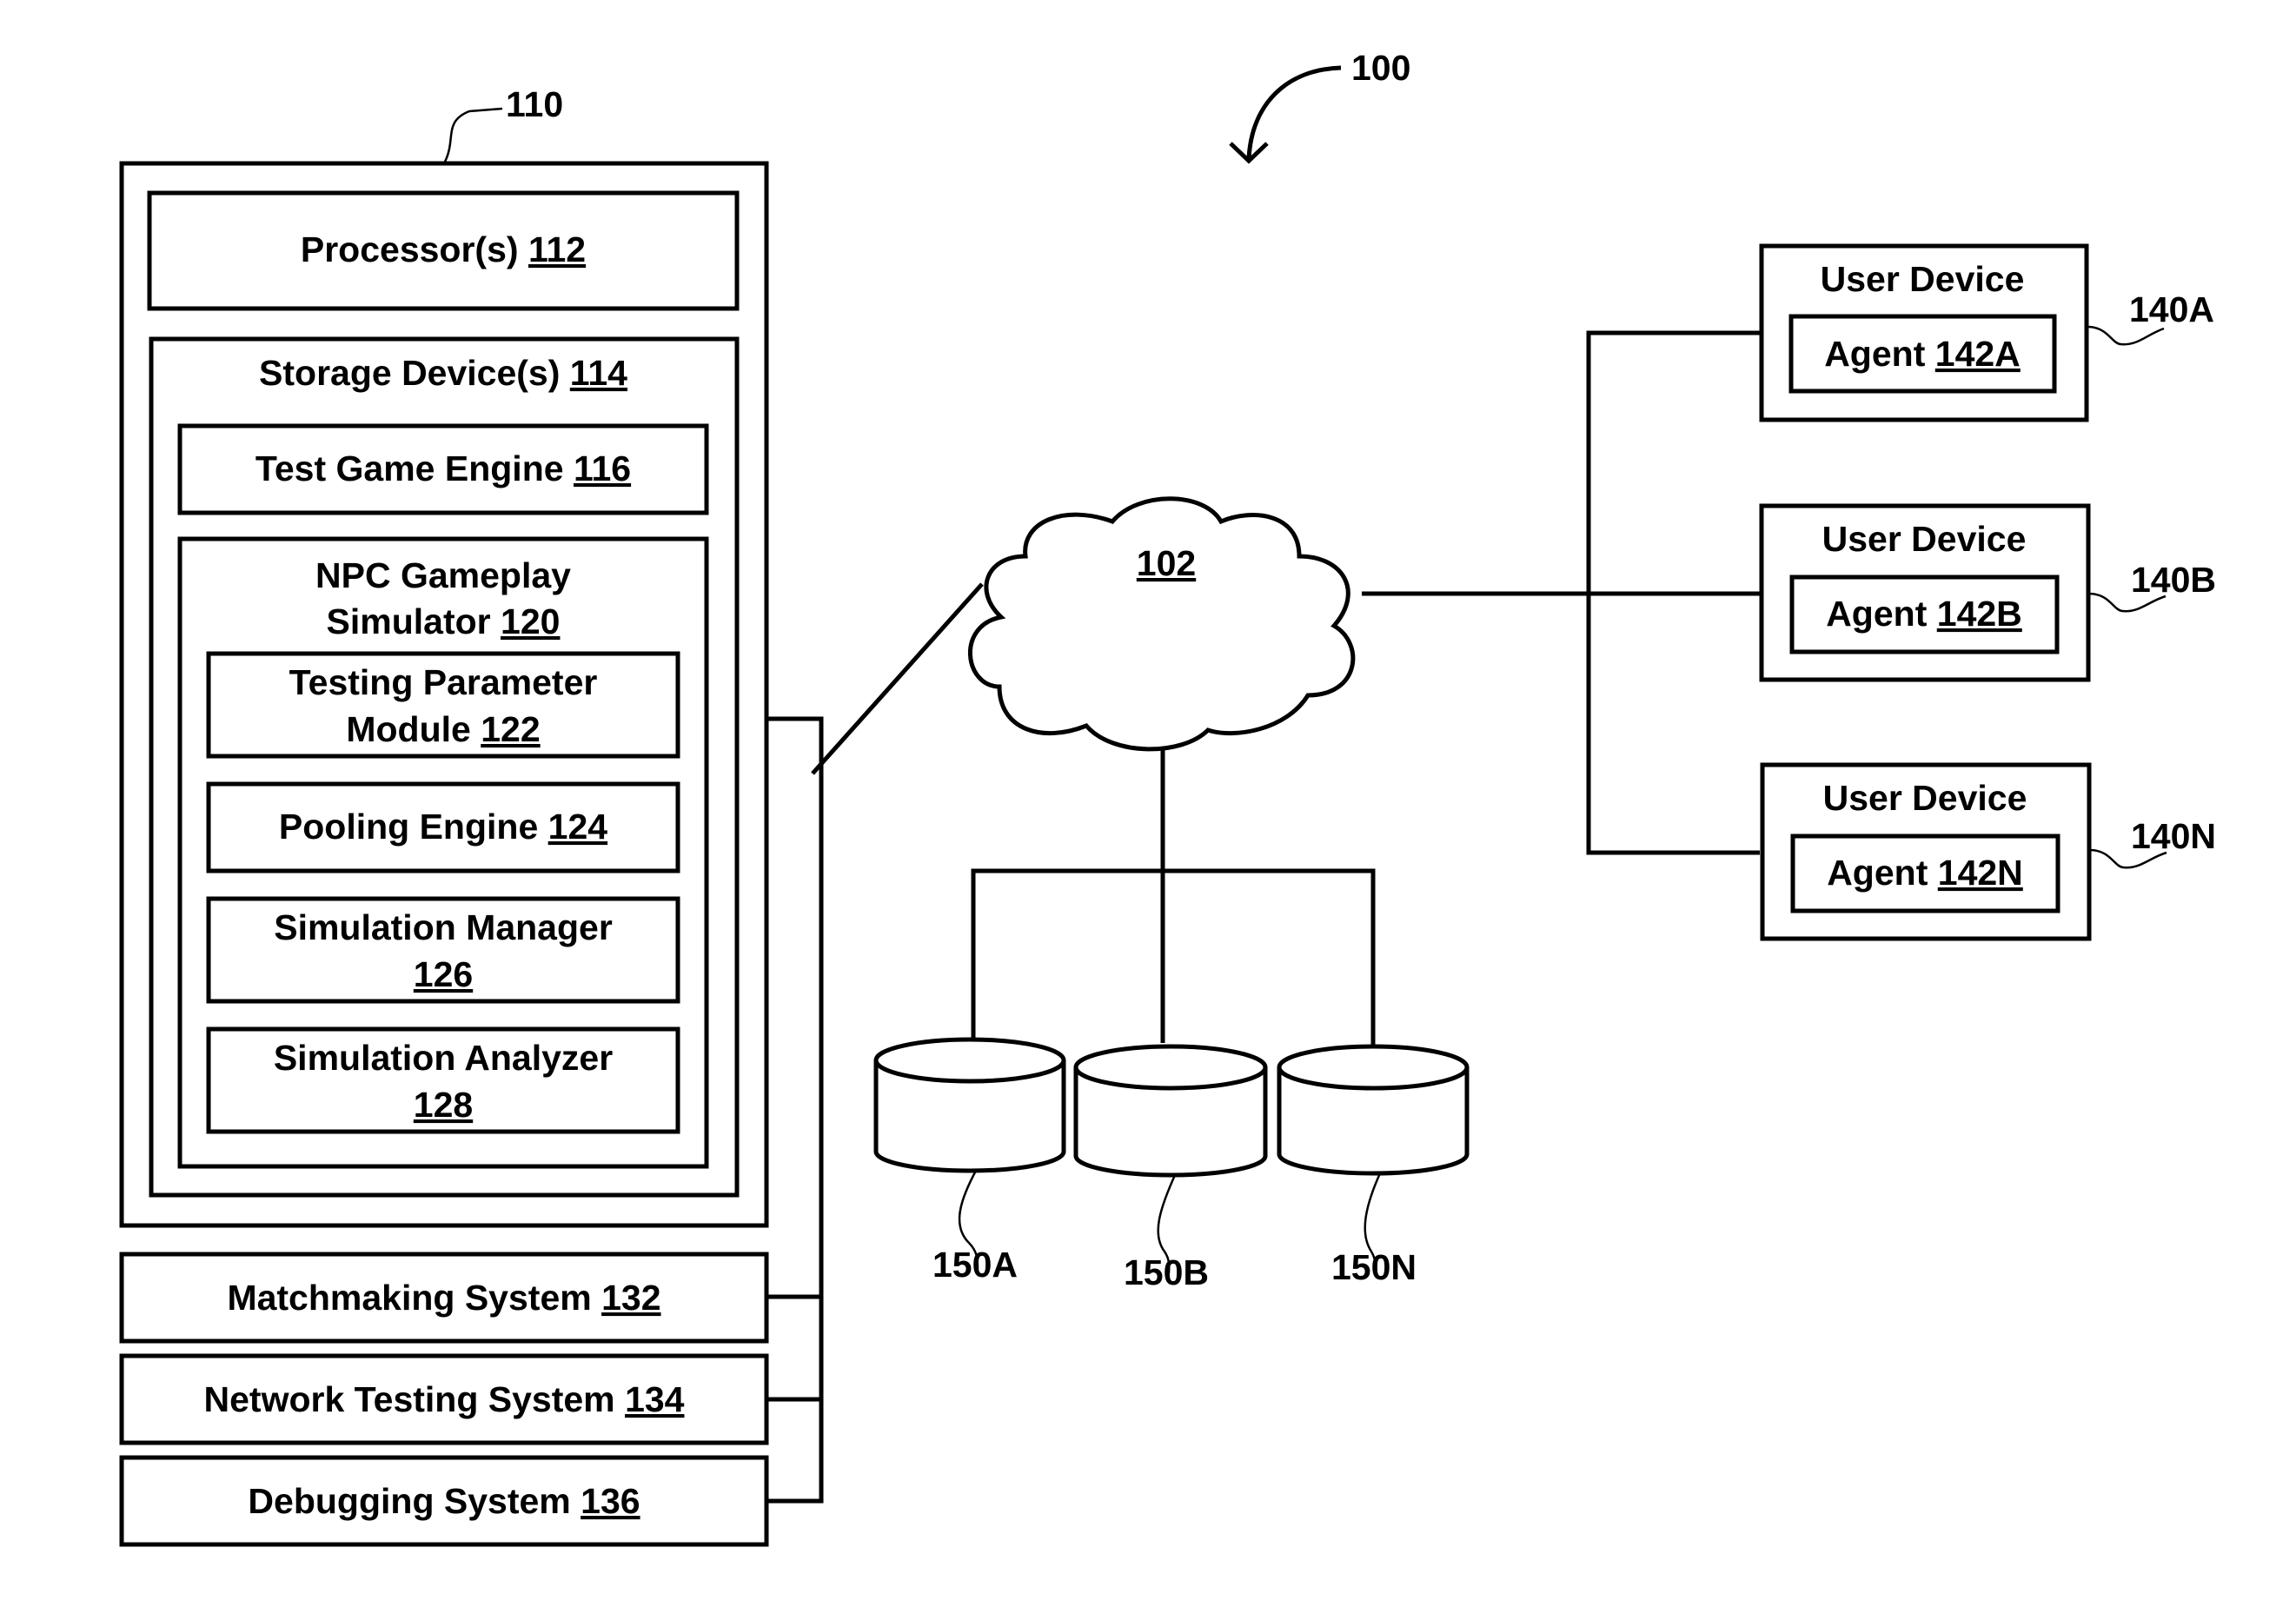 The image size is (2296, 1614). I want to click on testing-parameter-label-line2: Module 122, so click(443, 729).